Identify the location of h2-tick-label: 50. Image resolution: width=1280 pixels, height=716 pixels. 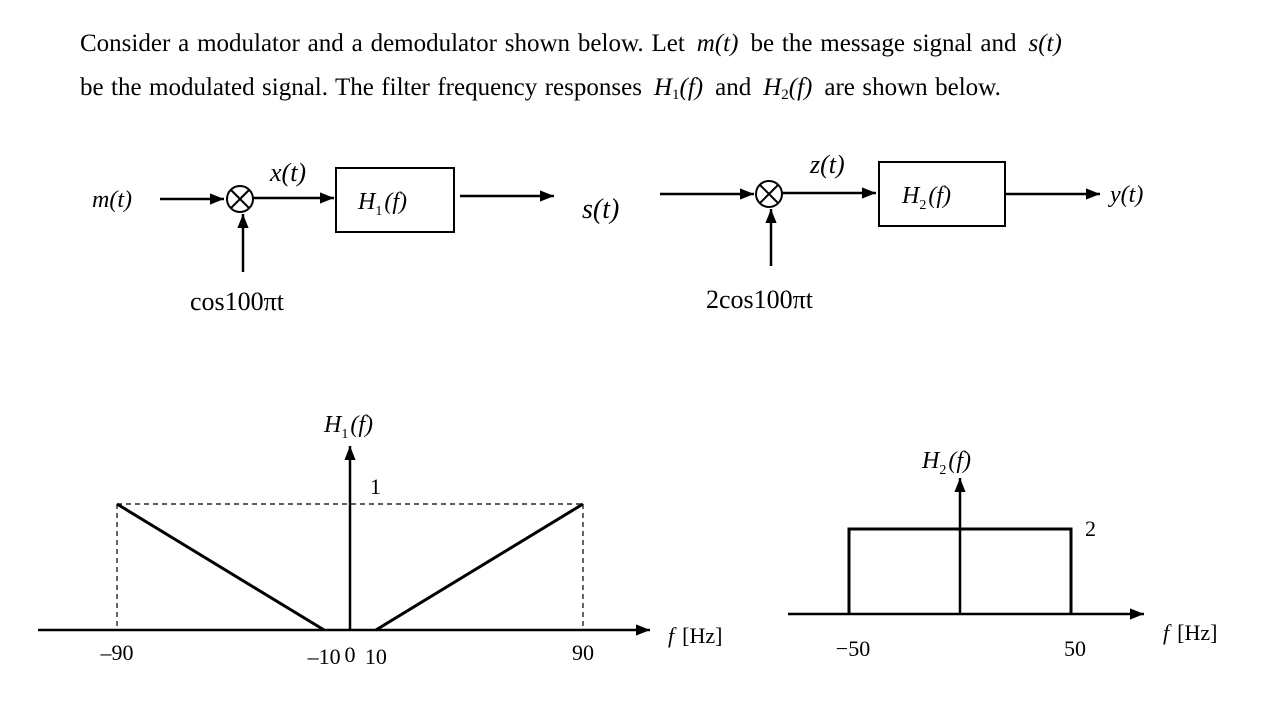
(1075, 648).